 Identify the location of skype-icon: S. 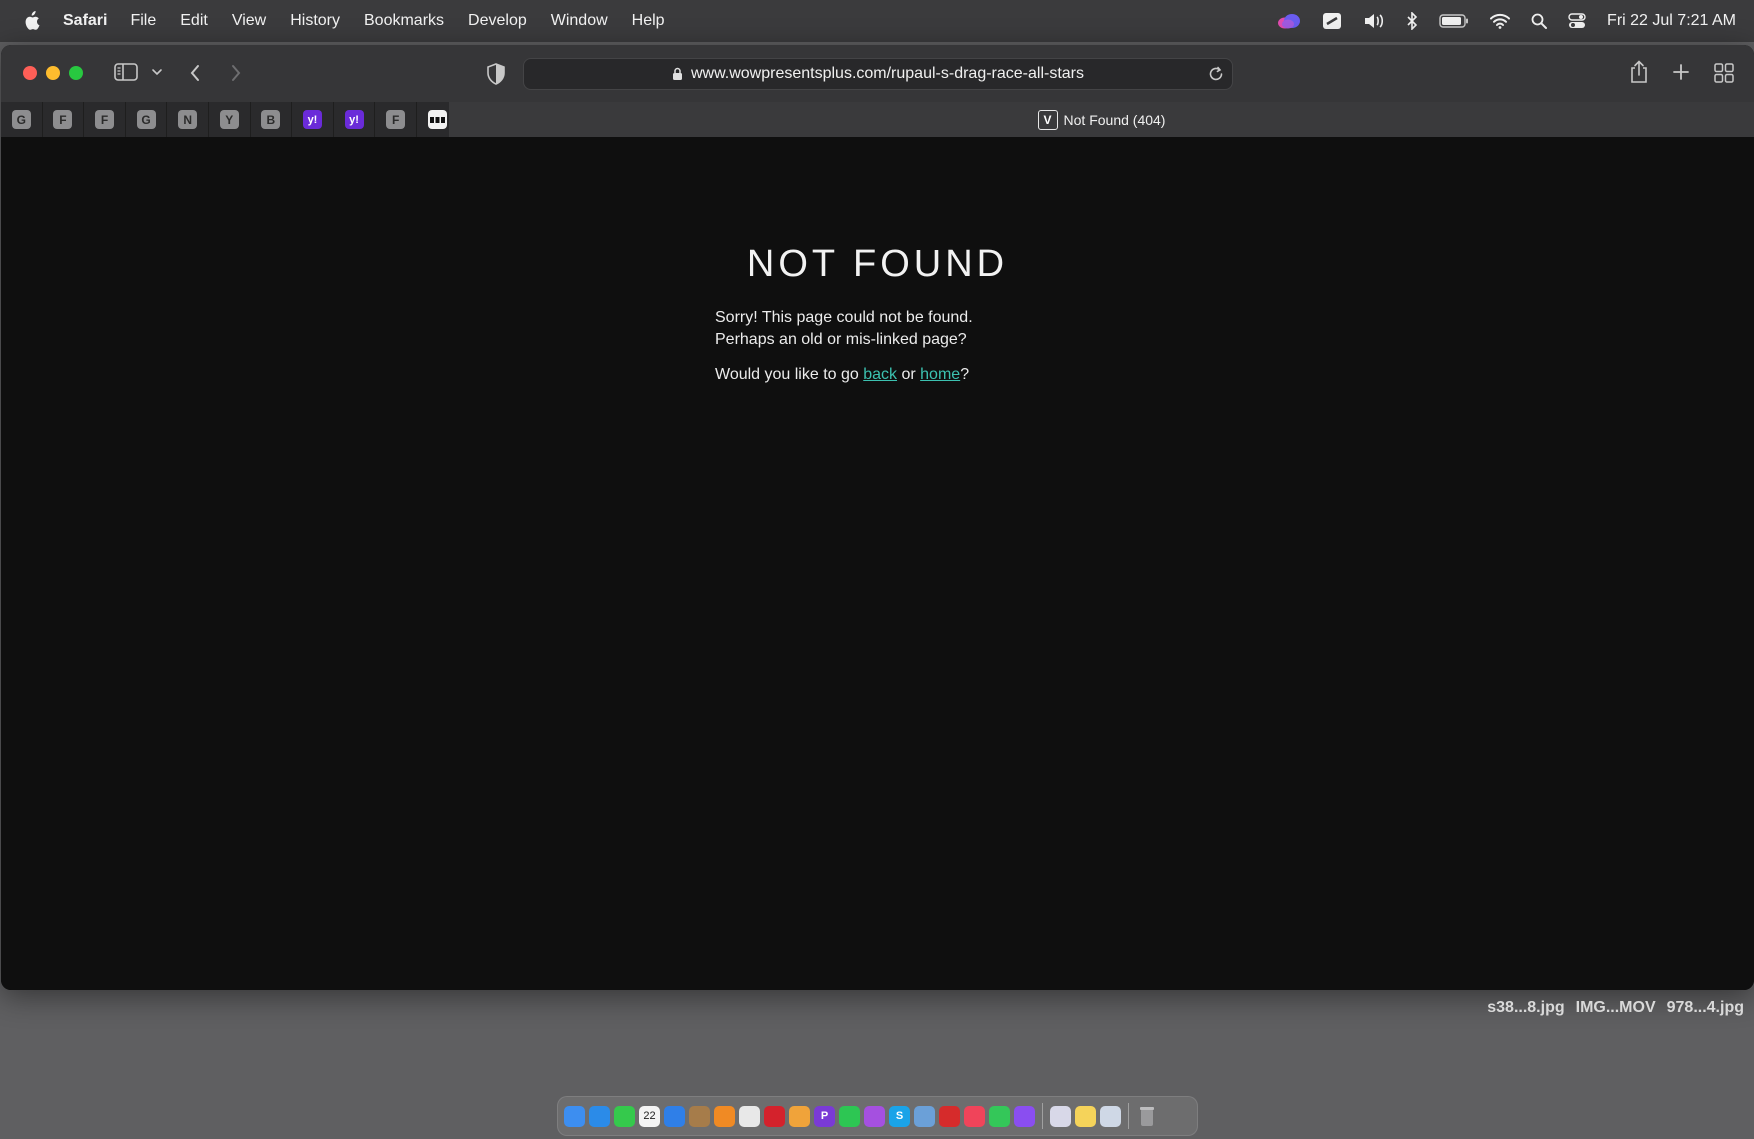
(899, 1116).